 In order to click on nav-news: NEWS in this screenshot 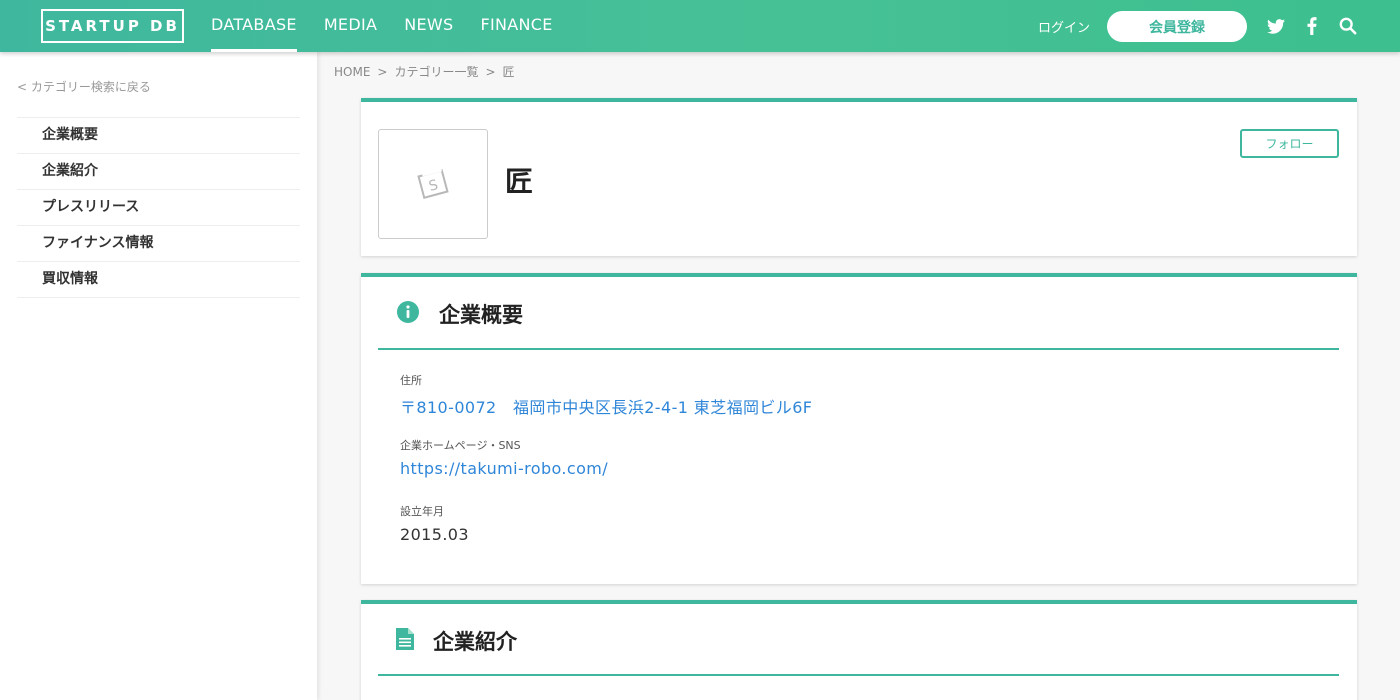, I will do `click(428, 26)`.